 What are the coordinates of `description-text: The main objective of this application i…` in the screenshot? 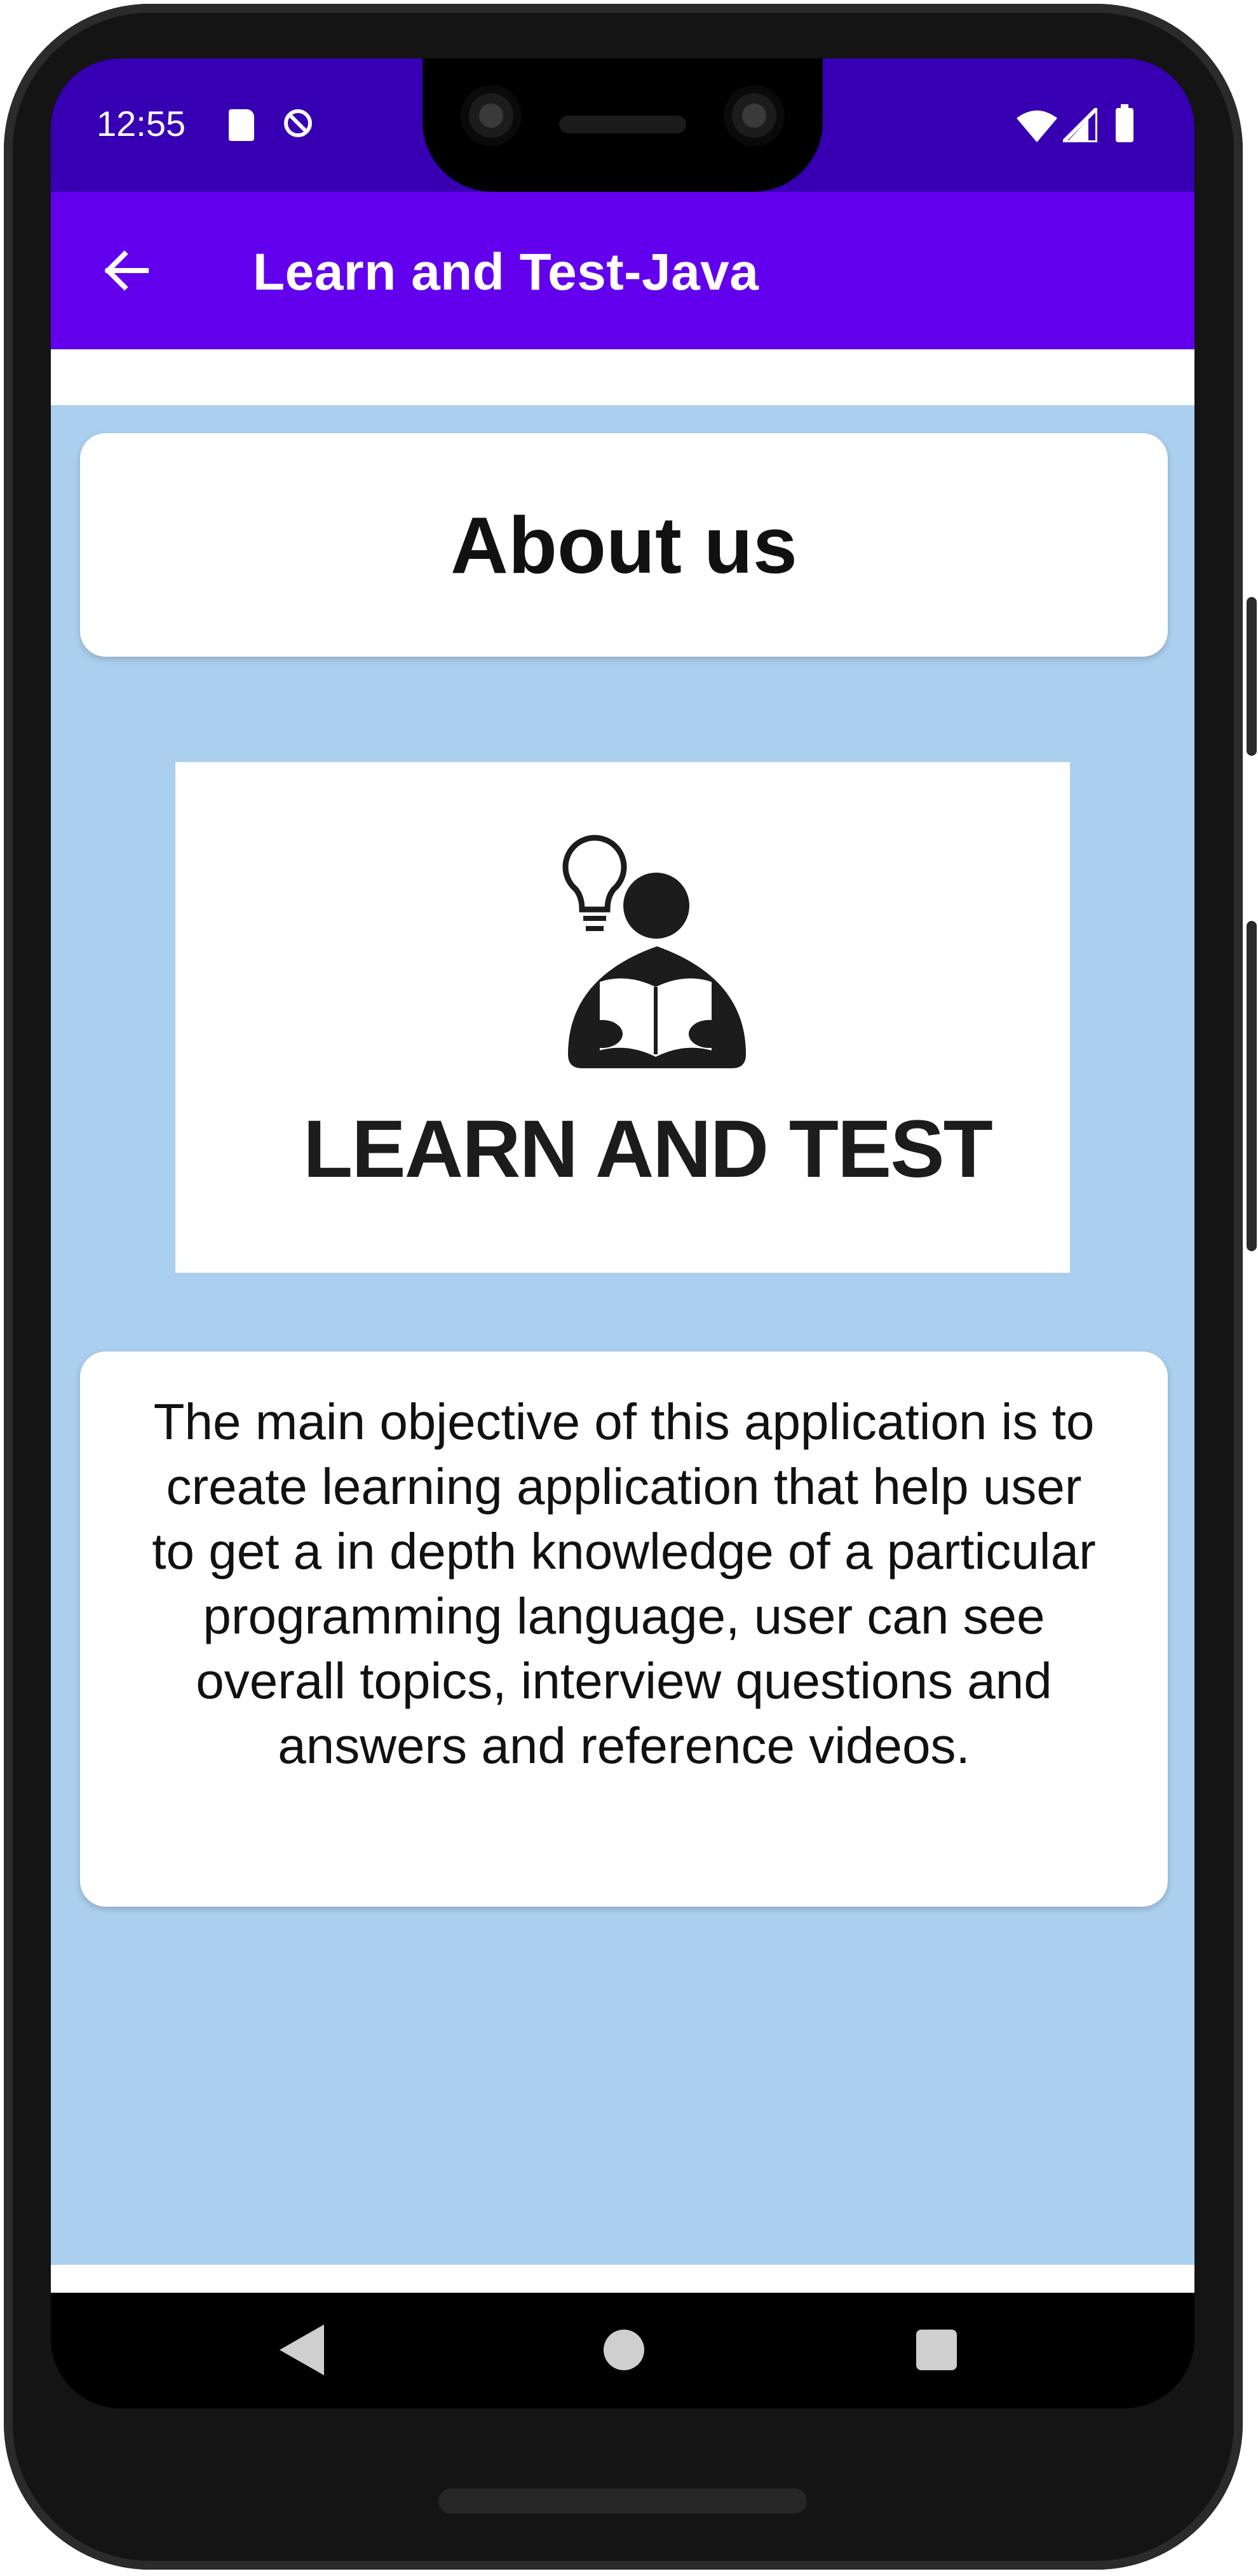 It's located at (624, 1583).